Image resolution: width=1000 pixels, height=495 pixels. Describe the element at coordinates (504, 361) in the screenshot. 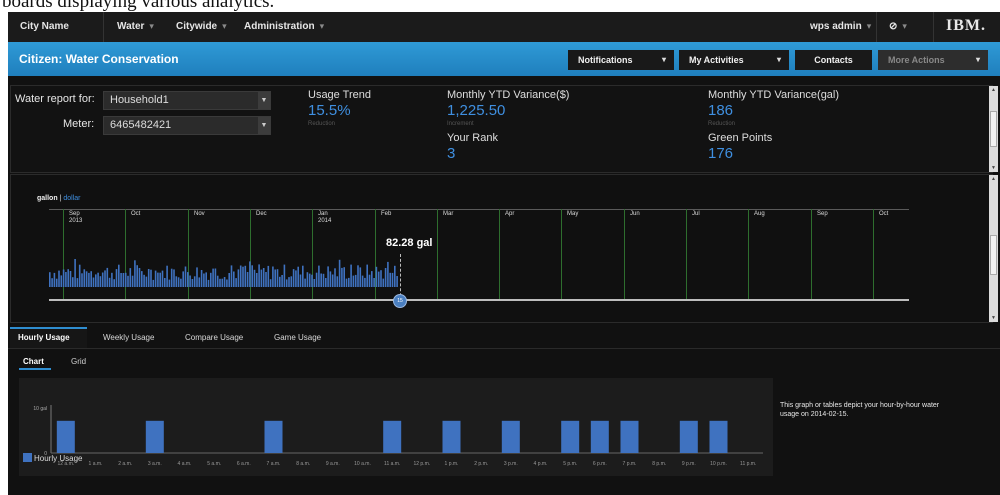

I see `view-tabs: Chart Grid` at that location.